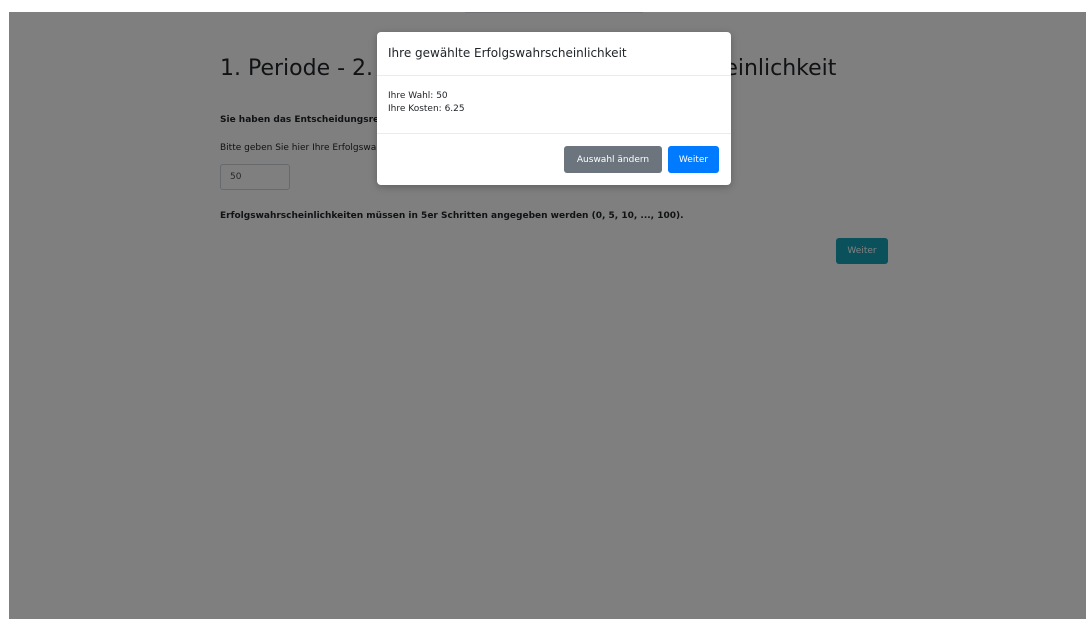 The width and height of the screenshot is (1086, 619). Describe the element at coordinates (693, 159) in the screenshot. I see `modal-next-button: Weiter` at that location.